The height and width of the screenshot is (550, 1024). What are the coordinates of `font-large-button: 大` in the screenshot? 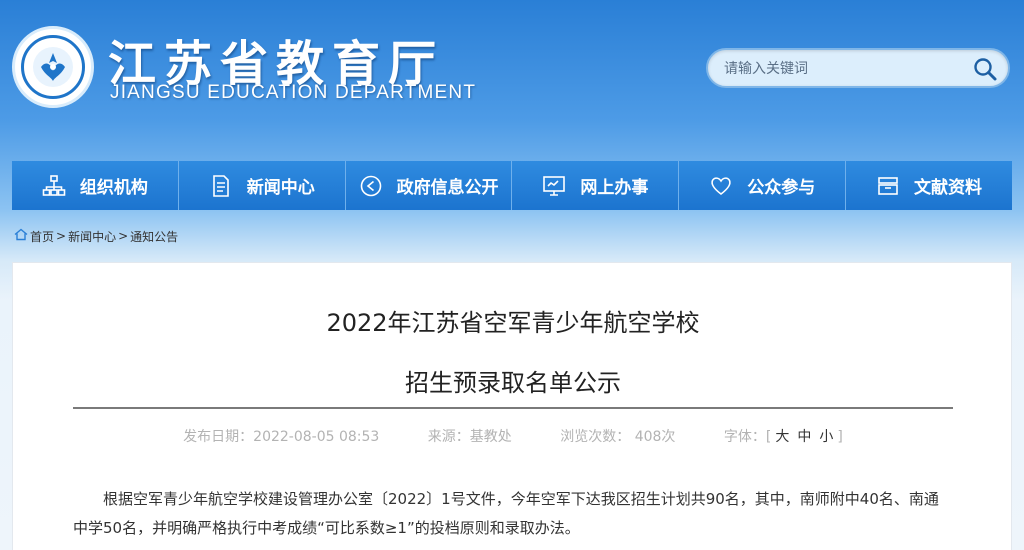 It's located at (782, 437).